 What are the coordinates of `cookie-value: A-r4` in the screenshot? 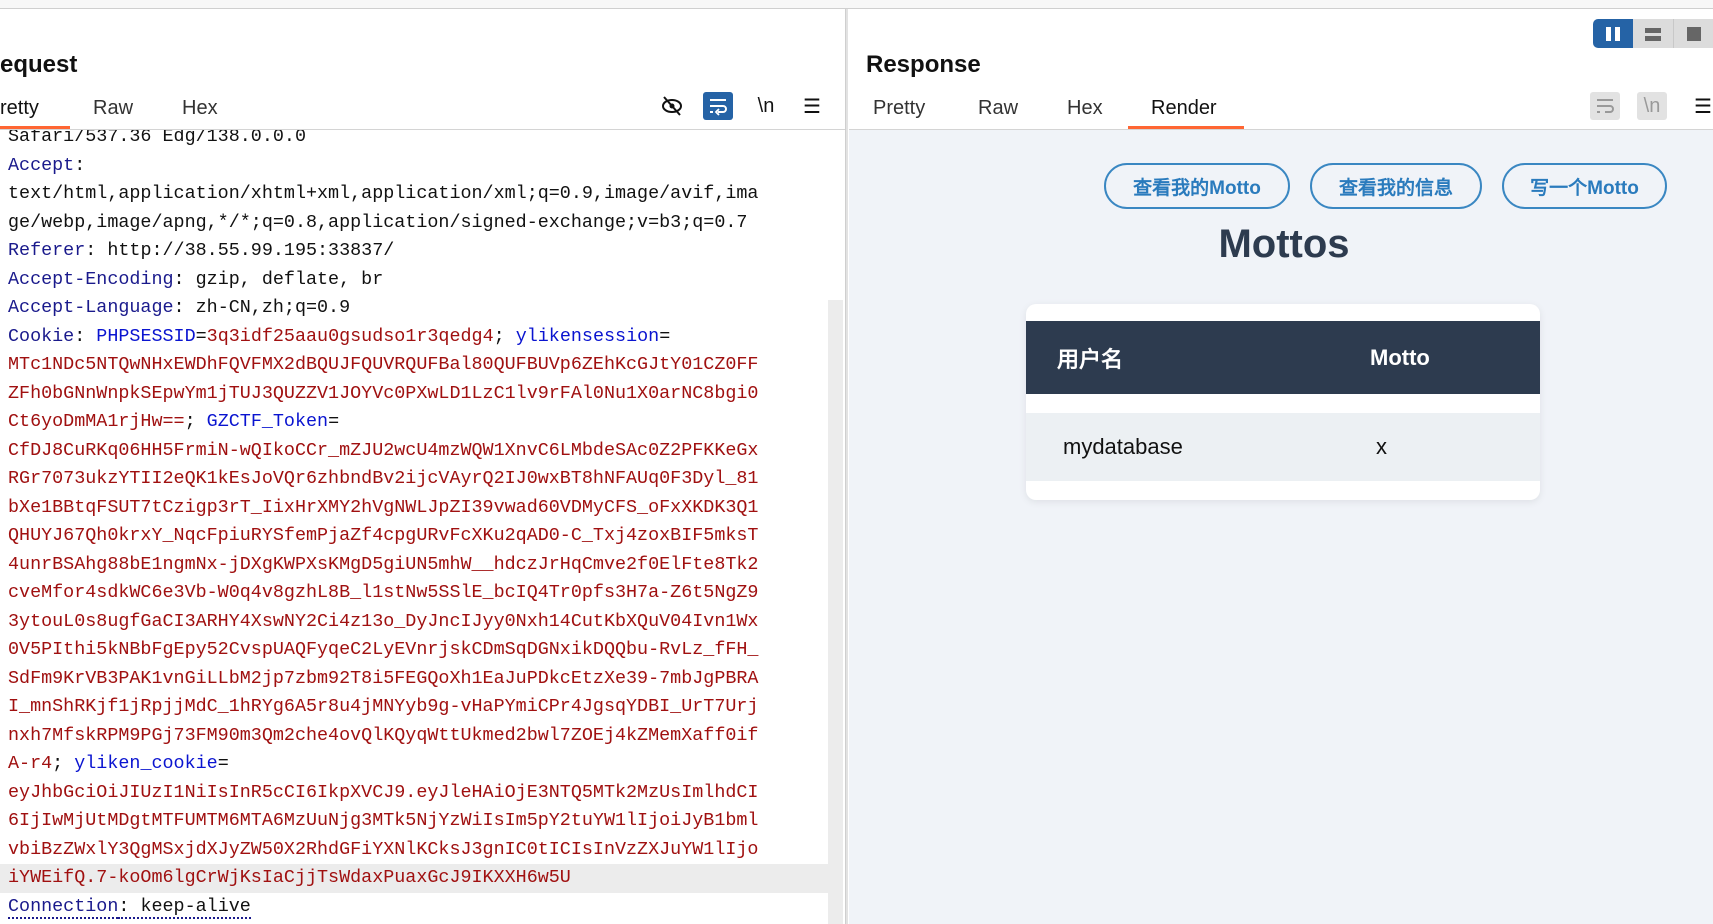 It's located at (30, 763).